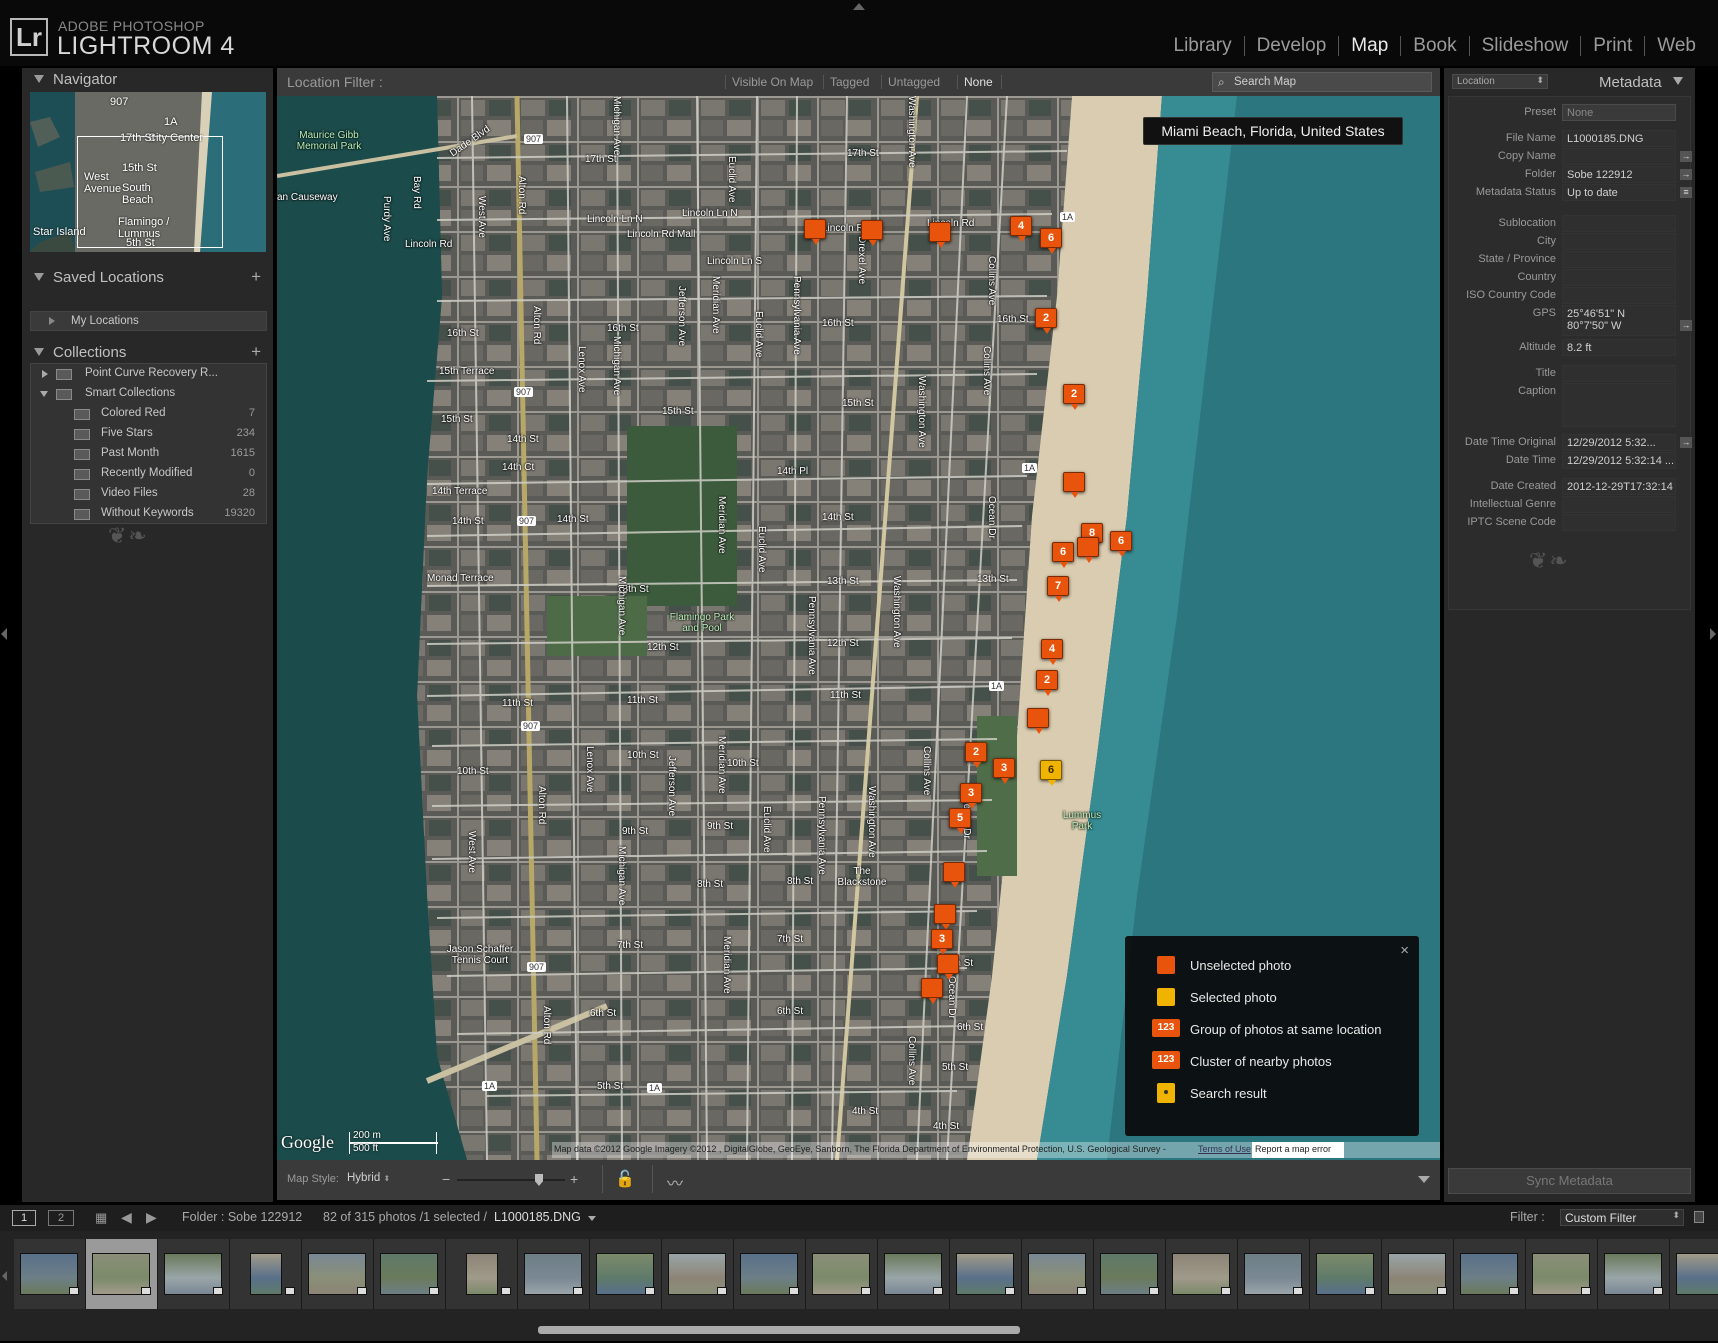 The image size is (1718, 1343). I want to click on metadata-preset-dropdown: Location ⬍, so click(1500, 81).